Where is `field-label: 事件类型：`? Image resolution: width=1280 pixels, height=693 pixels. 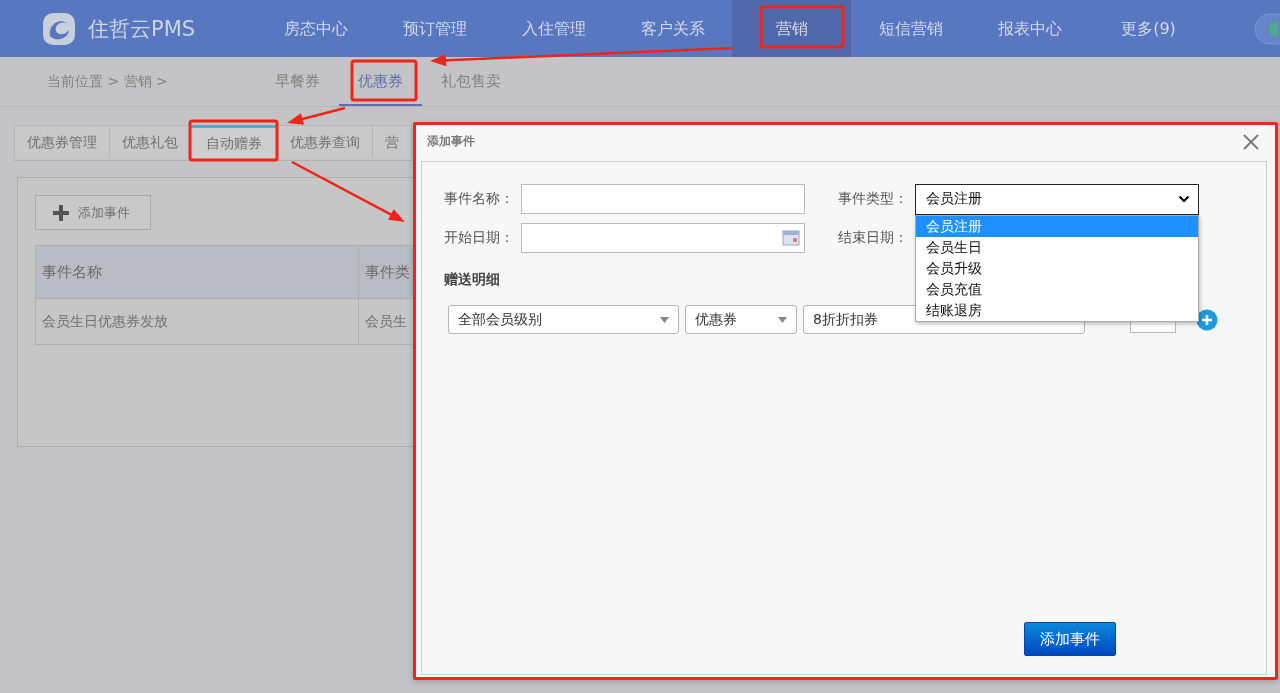
field-label: 事件类型： is located at coordinates (873, 199).